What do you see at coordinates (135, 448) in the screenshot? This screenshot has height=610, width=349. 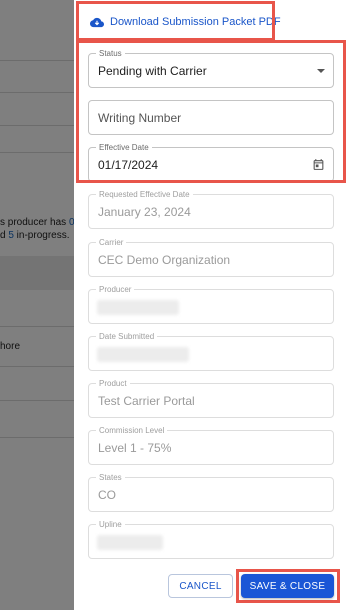 I see `commission-level-value: Level 1 - 75%` at bounding box center [135, 448].